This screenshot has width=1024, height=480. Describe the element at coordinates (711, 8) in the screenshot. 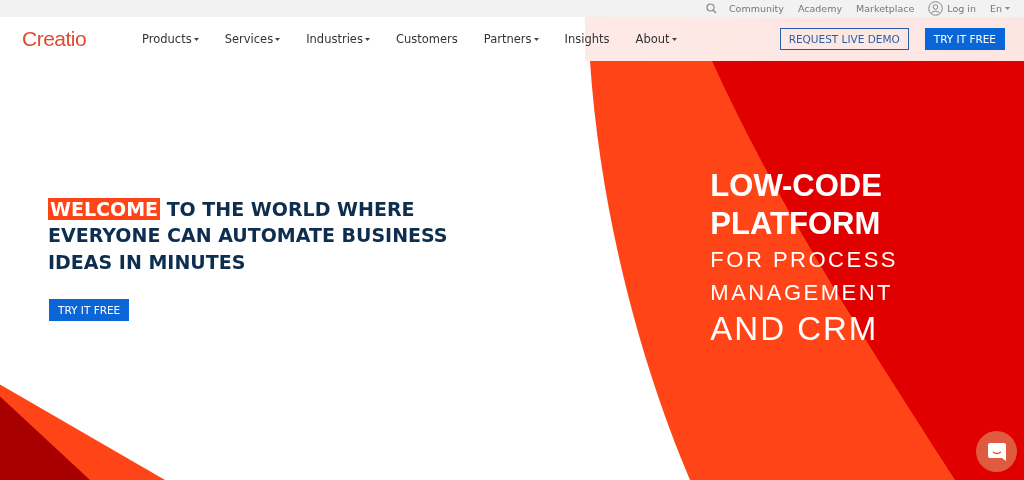

I see `search-icon` at that location.